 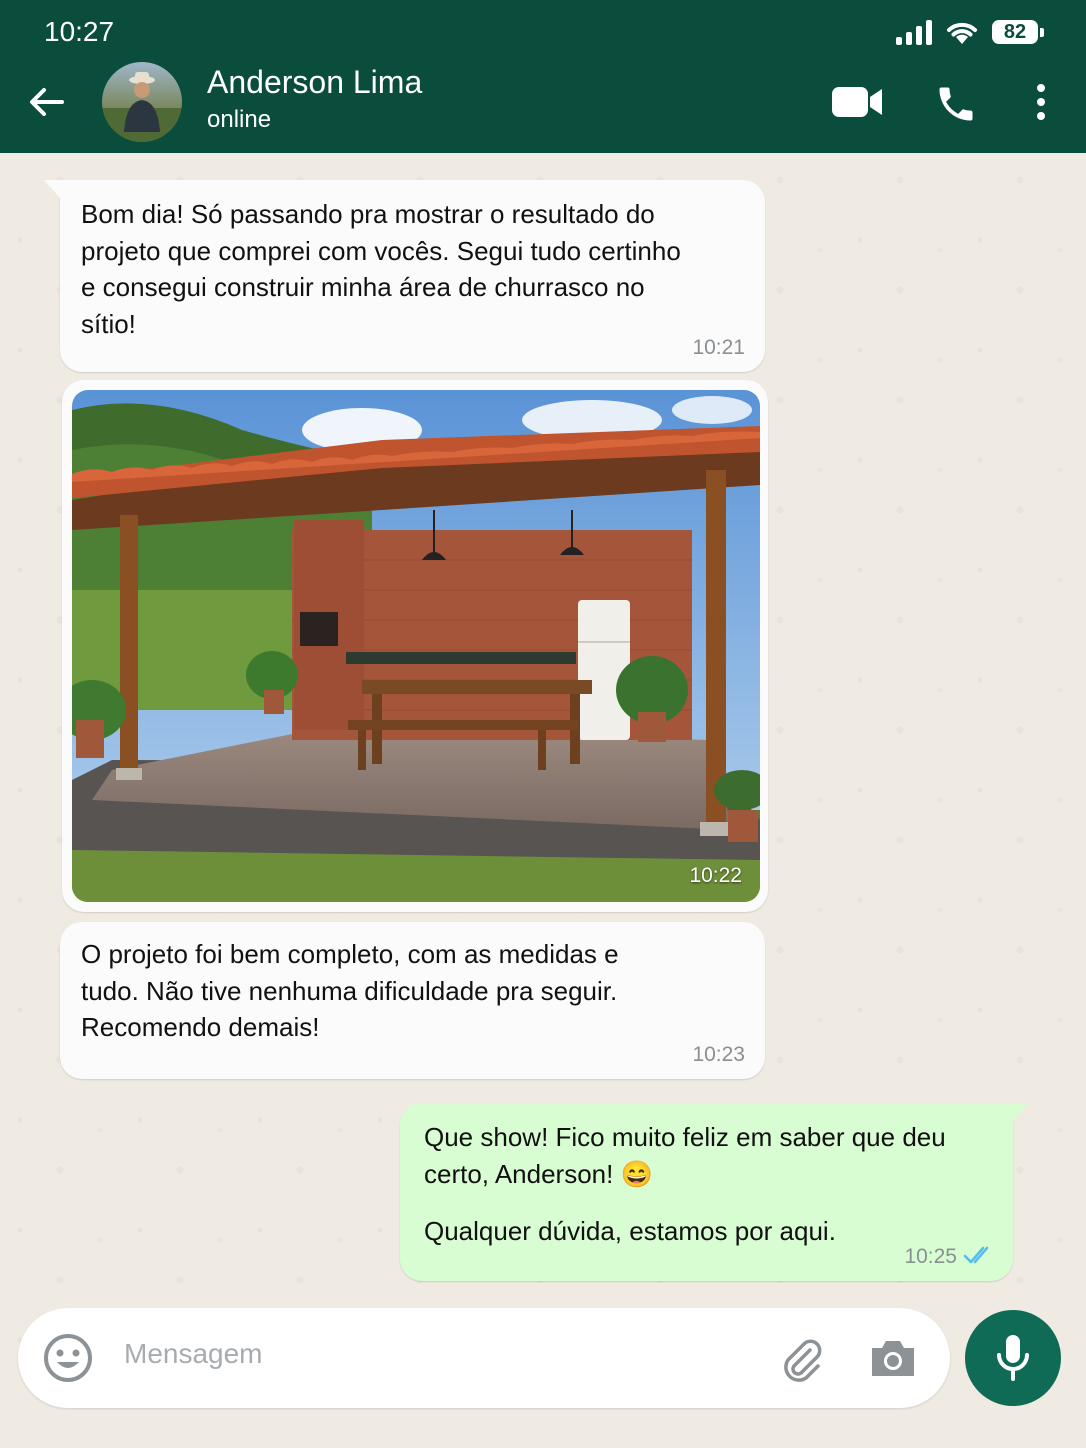 I want to click on read-receipt-icon, so click(x=976, y=1255).